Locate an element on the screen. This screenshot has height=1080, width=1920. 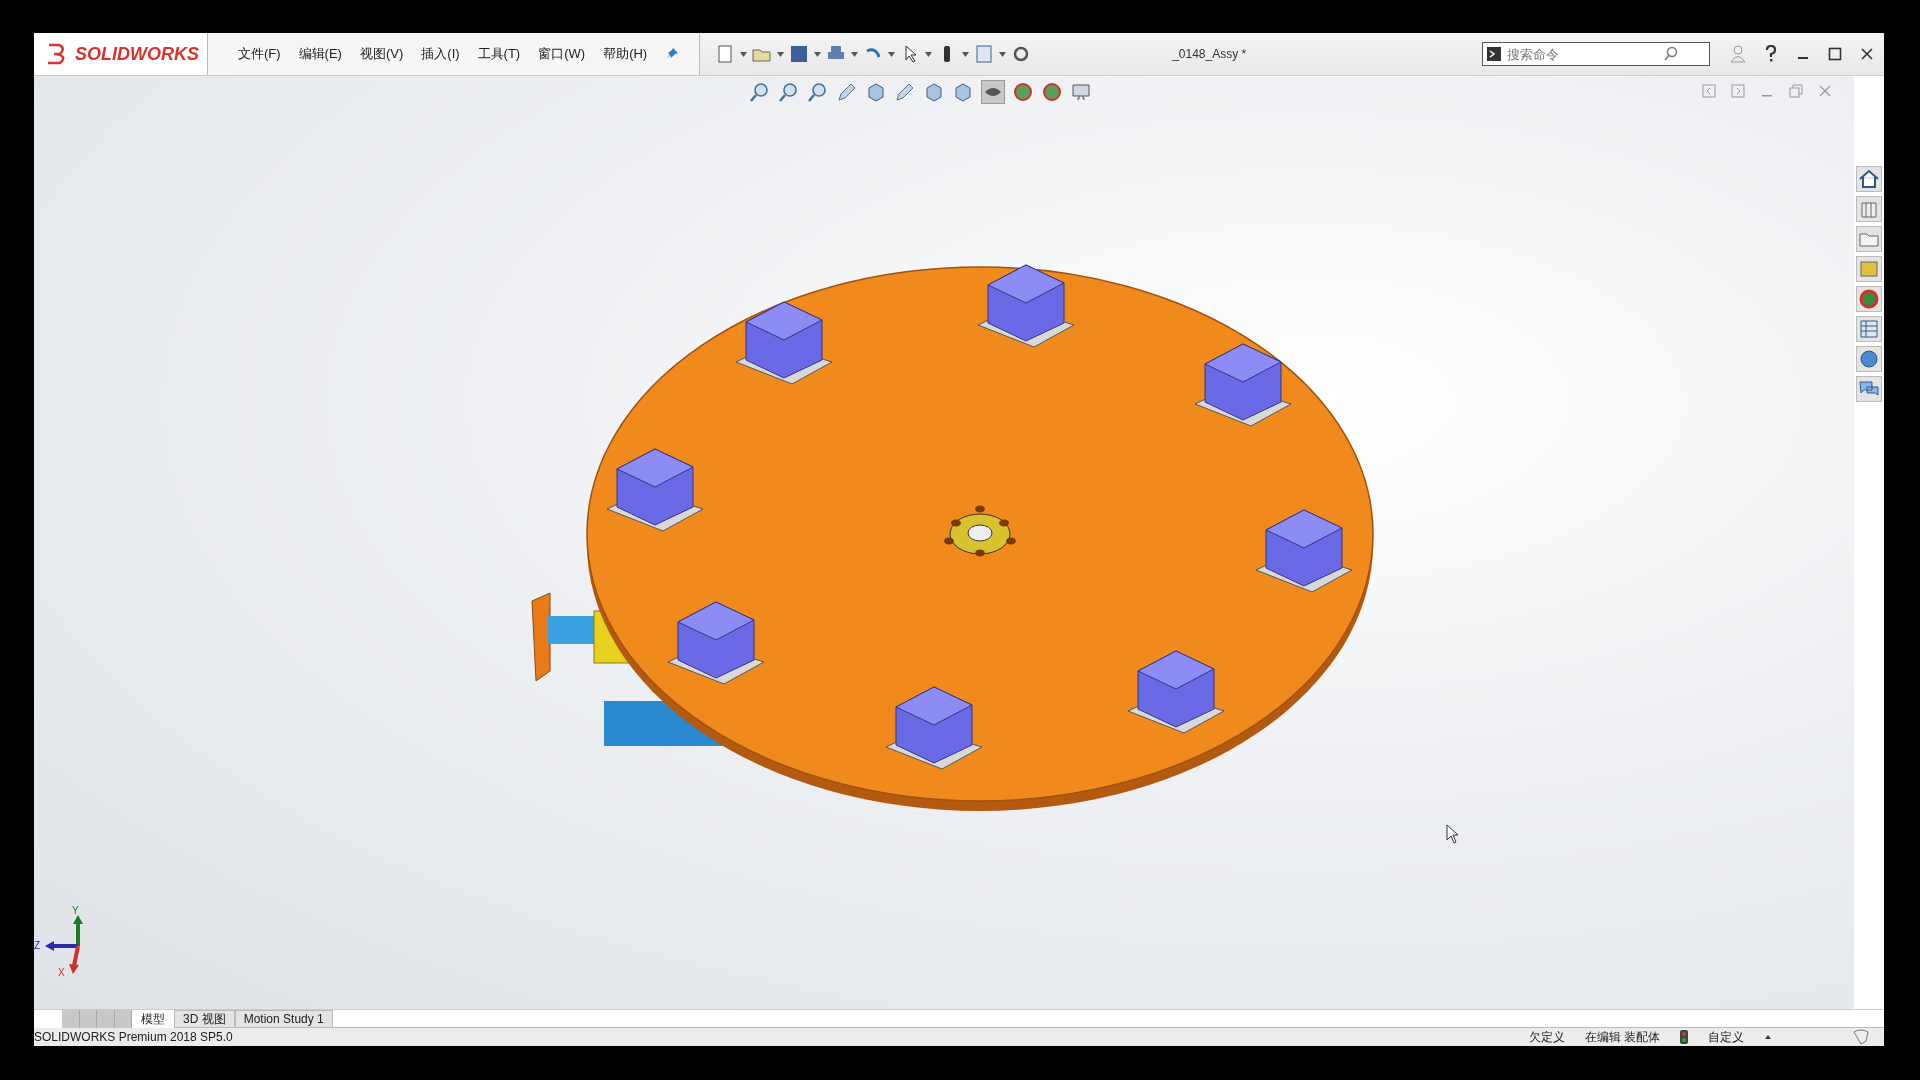
search-box: 搜索命令 is located at coordinates (1596, 54).